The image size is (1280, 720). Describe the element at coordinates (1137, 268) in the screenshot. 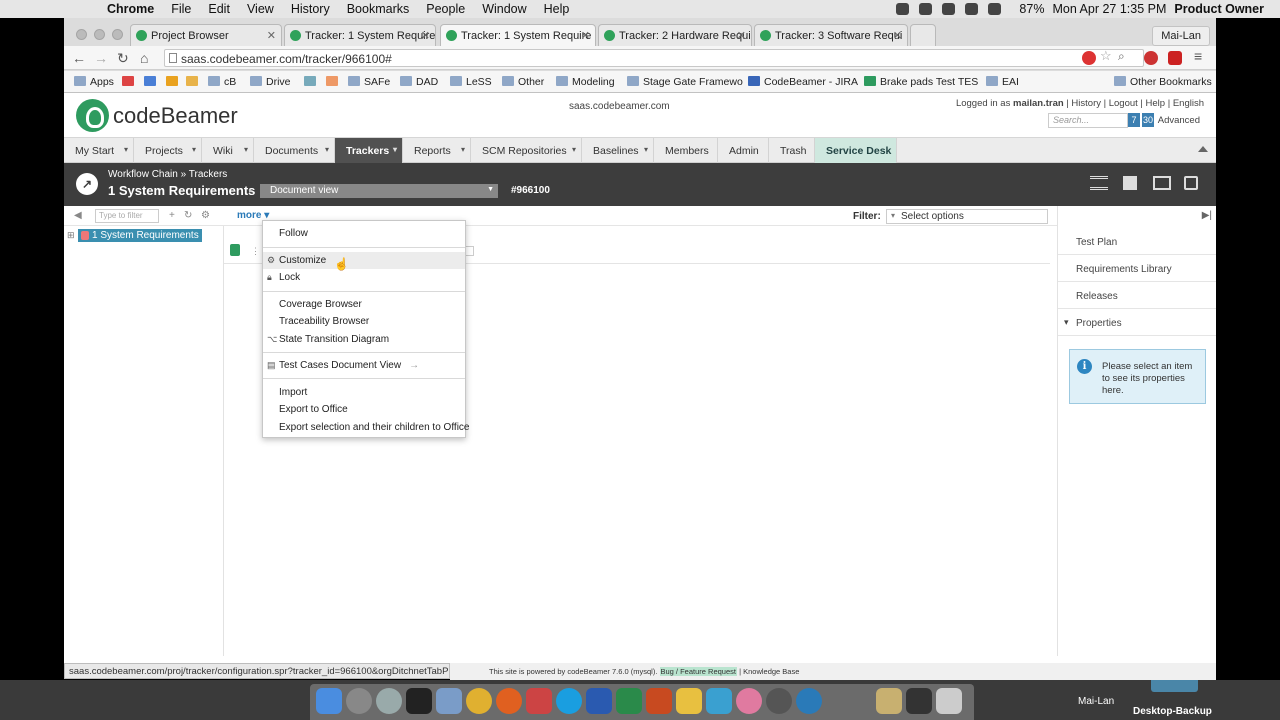

I see `panel-requirements-library: Requirements Library` at that location.